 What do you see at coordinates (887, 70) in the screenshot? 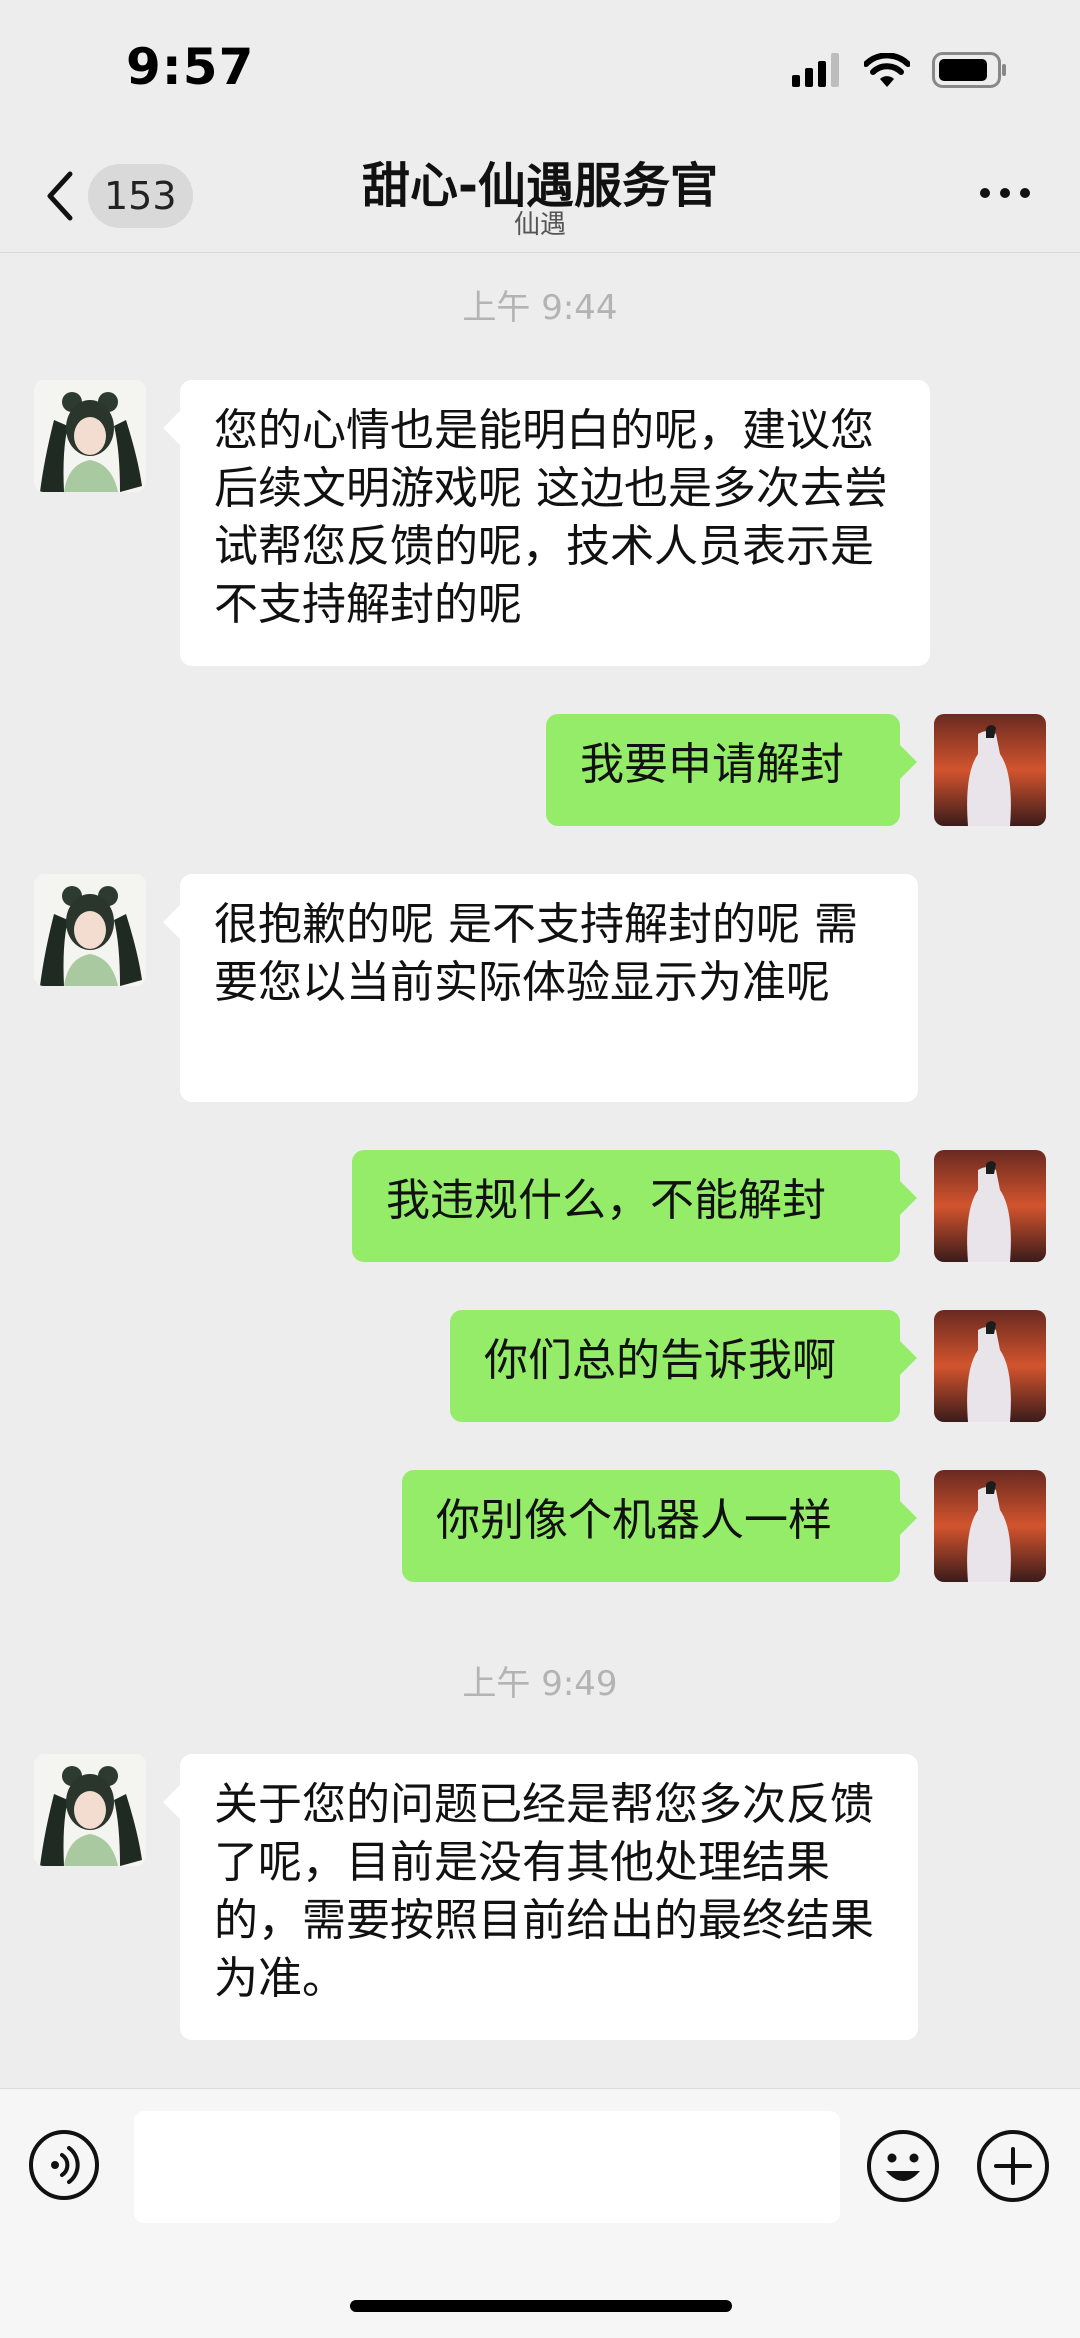
I see `wifi-icon` at bounding box center [887, 70].